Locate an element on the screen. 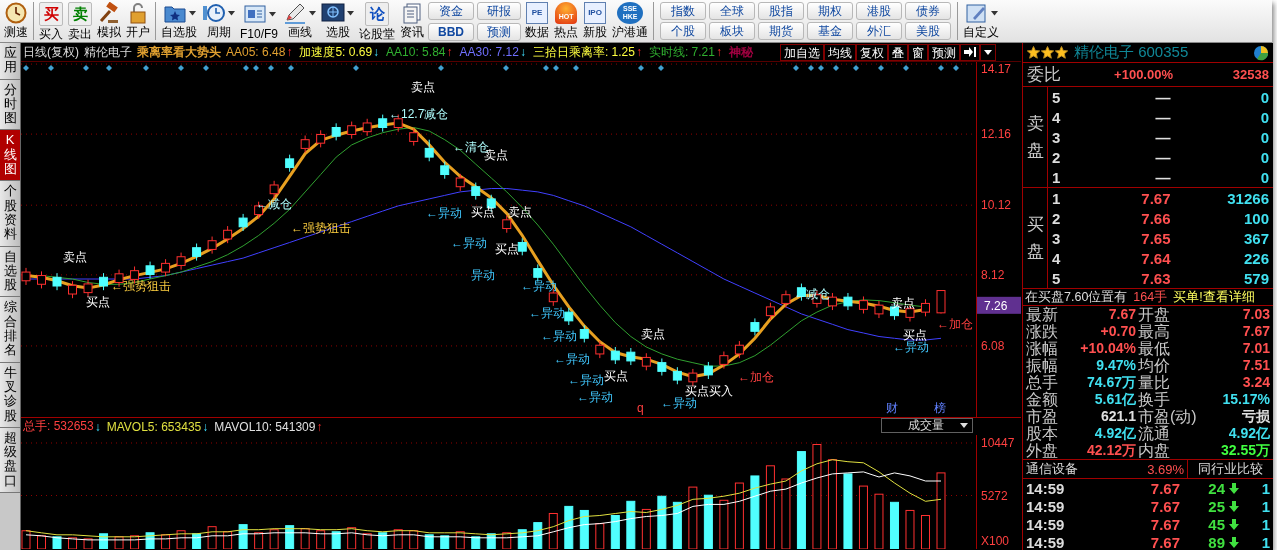 Image resolution: width=1277 pixels, height=560 pixels. stat-value: 7.51 is located at coordinates (1255, 365).